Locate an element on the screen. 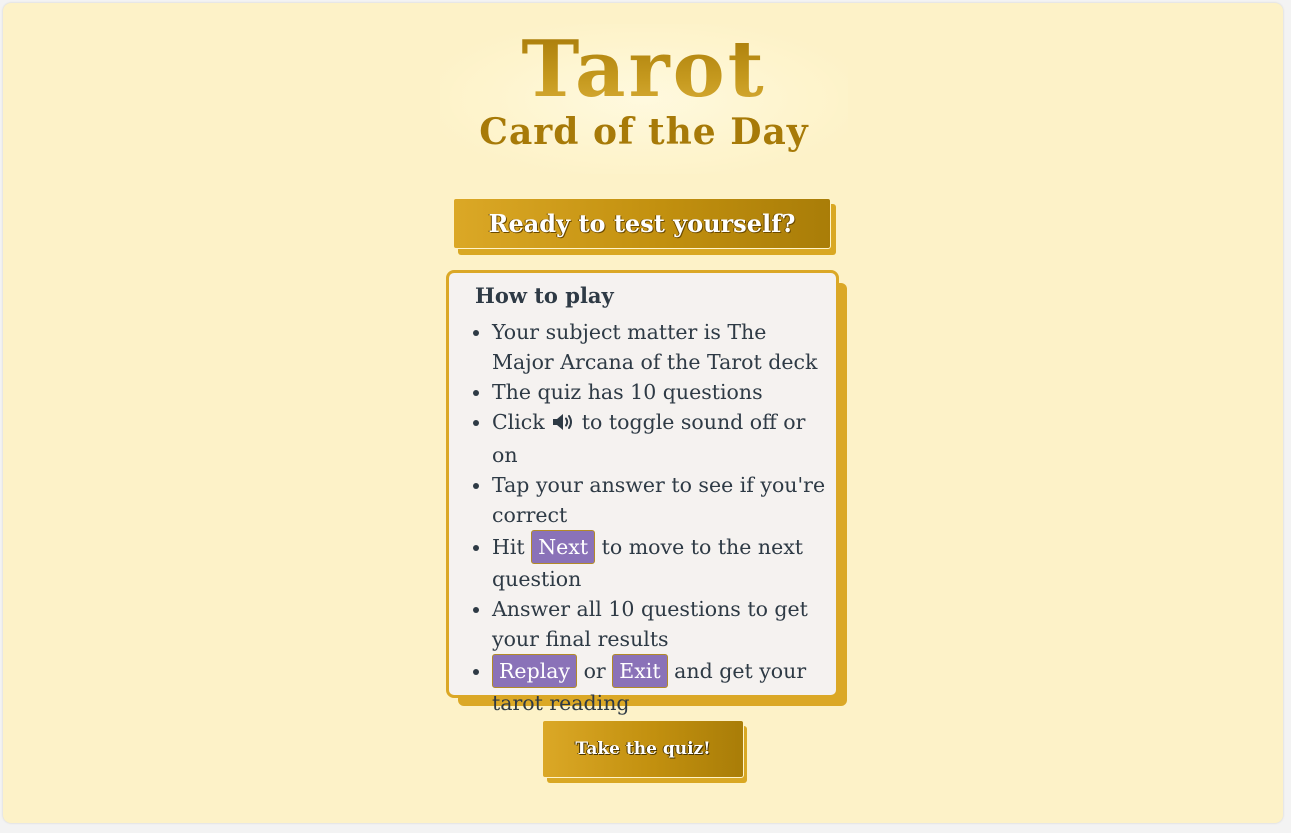 Image resolution: width=1291 pixels, height=833 pixels. list-item: Click to toggle sound off or on is located at coordinates (662, 438).